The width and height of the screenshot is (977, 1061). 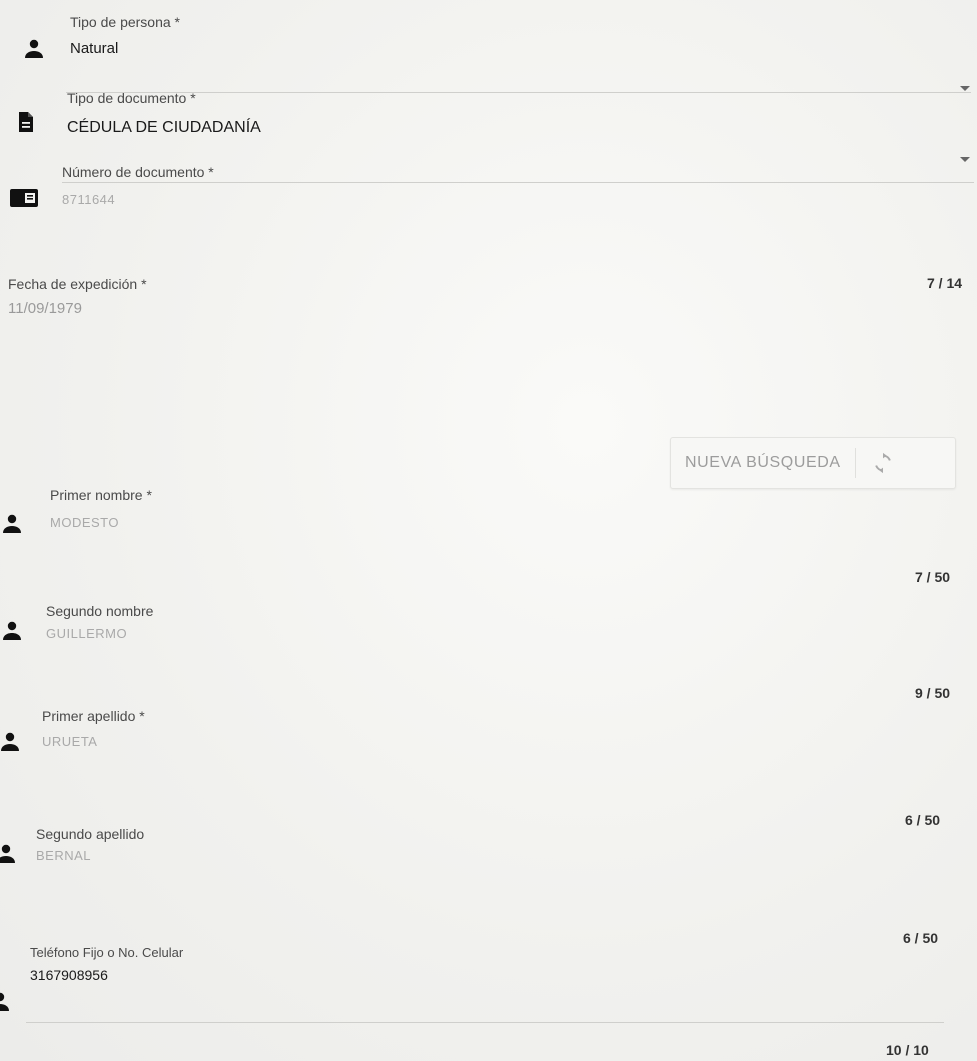 I want to click on segundo-nombre-field: Segundo nombre GUILLERMO 9 / 50, so click(x=488, y=648).